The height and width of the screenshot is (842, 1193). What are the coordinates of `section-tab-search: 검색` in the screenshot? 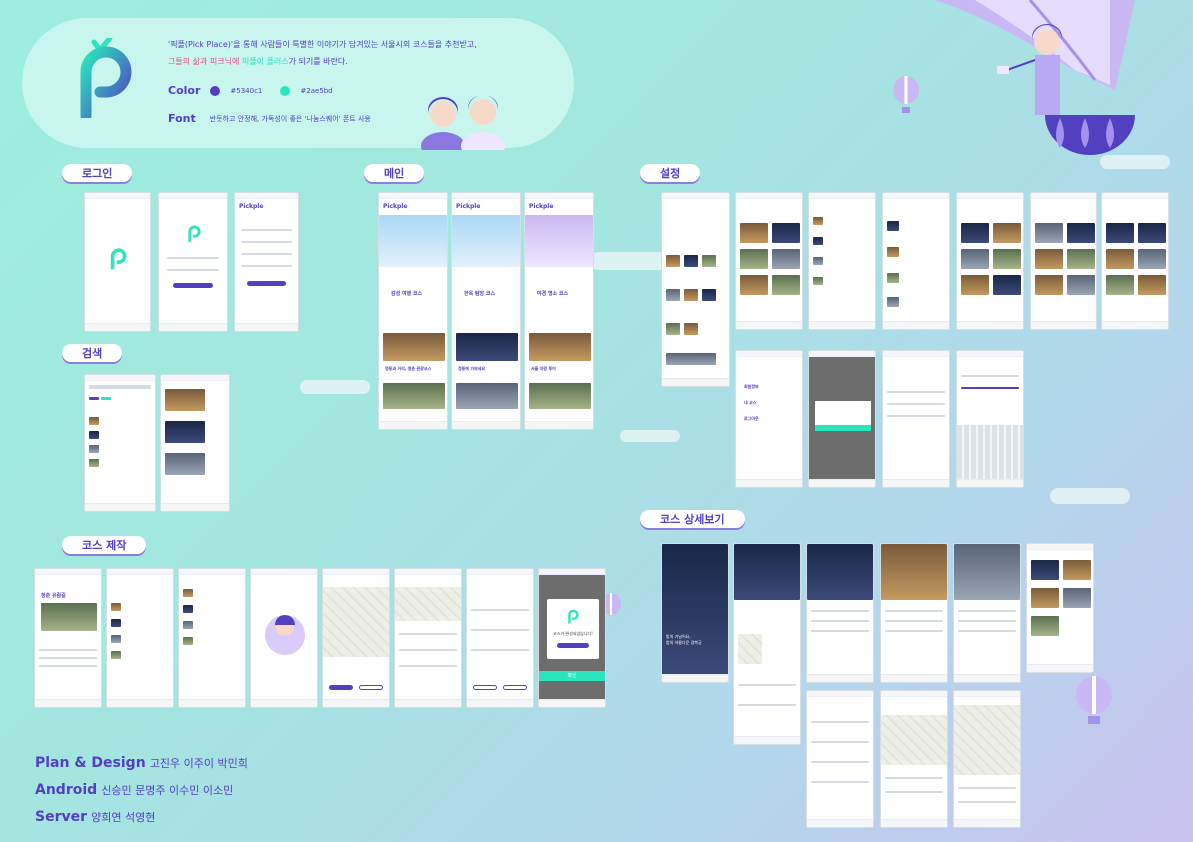 It's located at (92, 353).